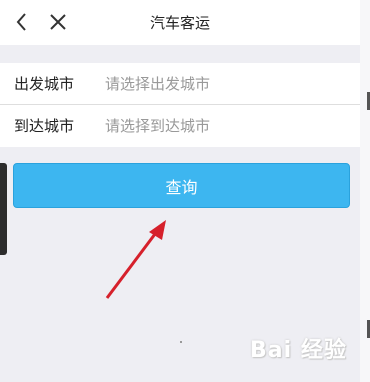 This screenshot has width=370, height=382. I want to click on red-arrow-annotation, so click(135, 259).